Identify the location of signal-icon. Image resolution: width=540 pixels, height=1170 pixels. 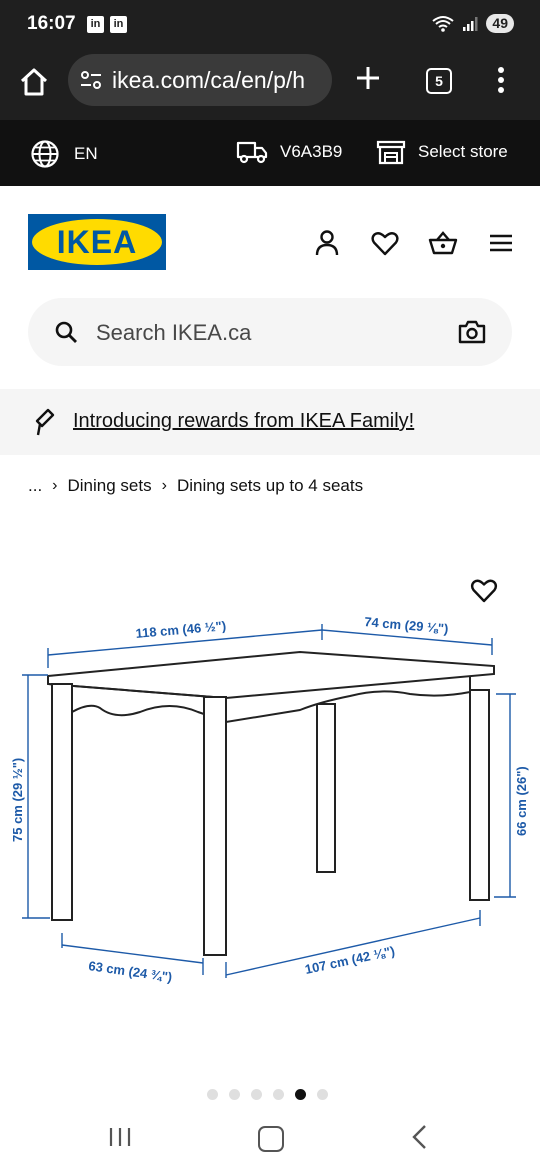
(470, 23).